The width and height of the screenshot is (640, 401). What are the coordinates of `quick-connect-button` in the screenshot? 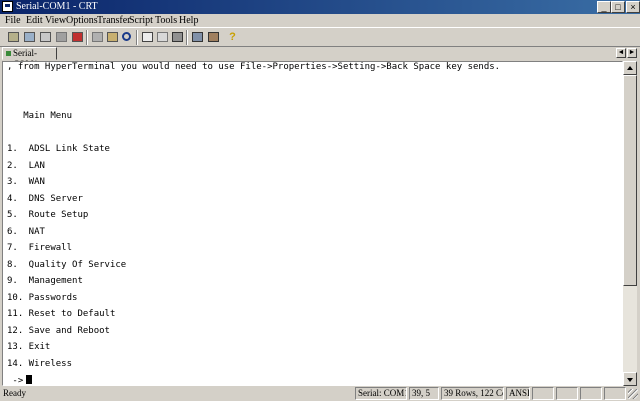 It's located at (29, 37).